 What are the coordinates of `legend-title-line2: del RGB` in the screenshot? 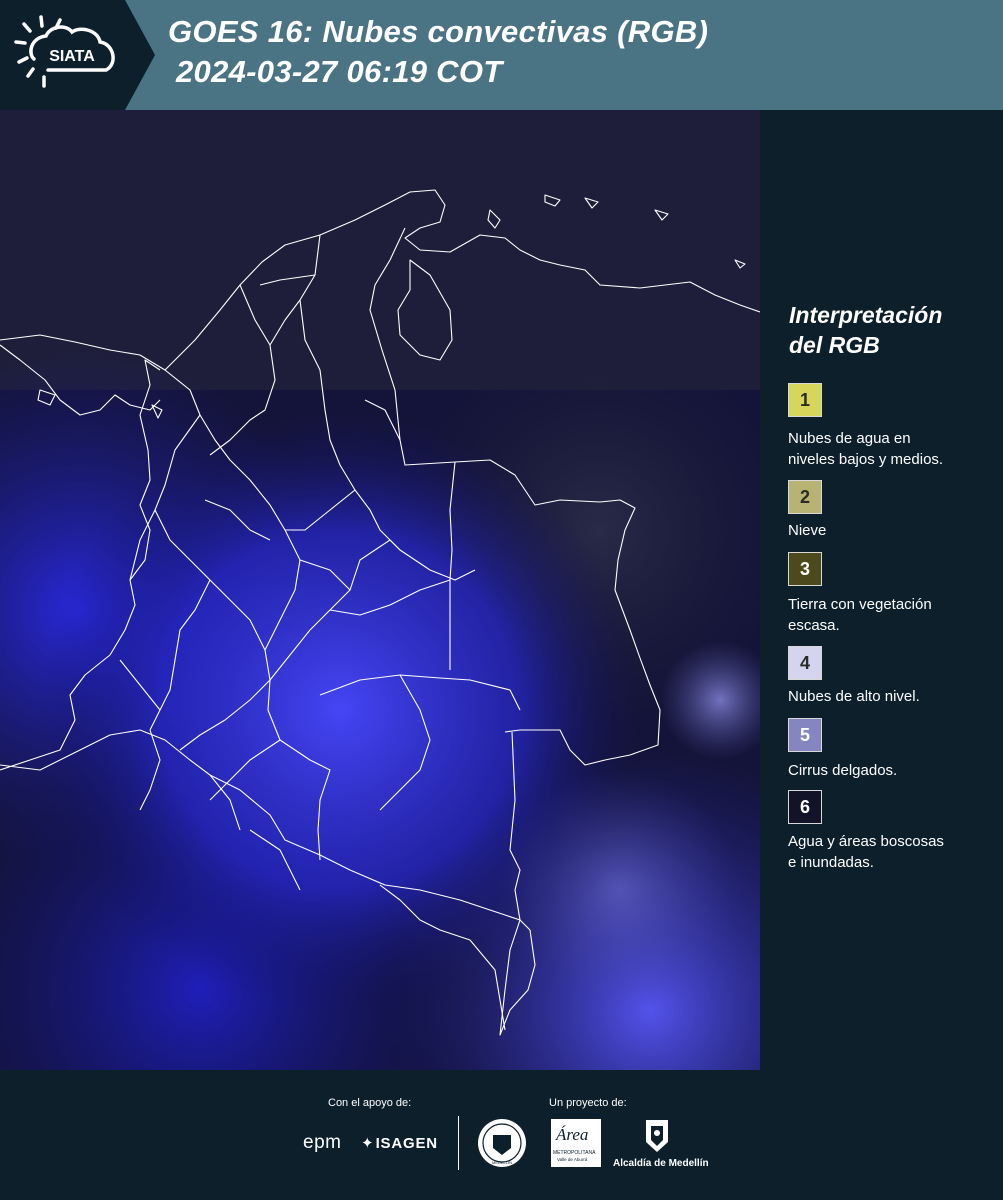 It's located at (834, 345).